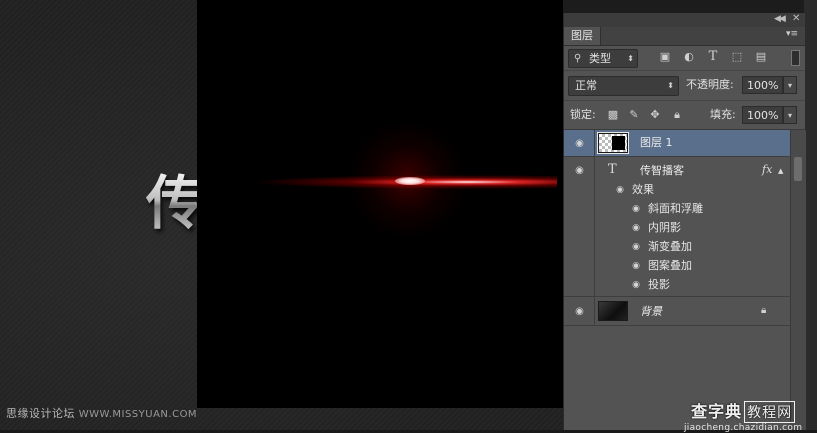 The width and height of the screenshot is (817, 433). Describe the element at coordinates (600, 58) in the screenshot. I see `filter-kind-label: 类型` at that location.